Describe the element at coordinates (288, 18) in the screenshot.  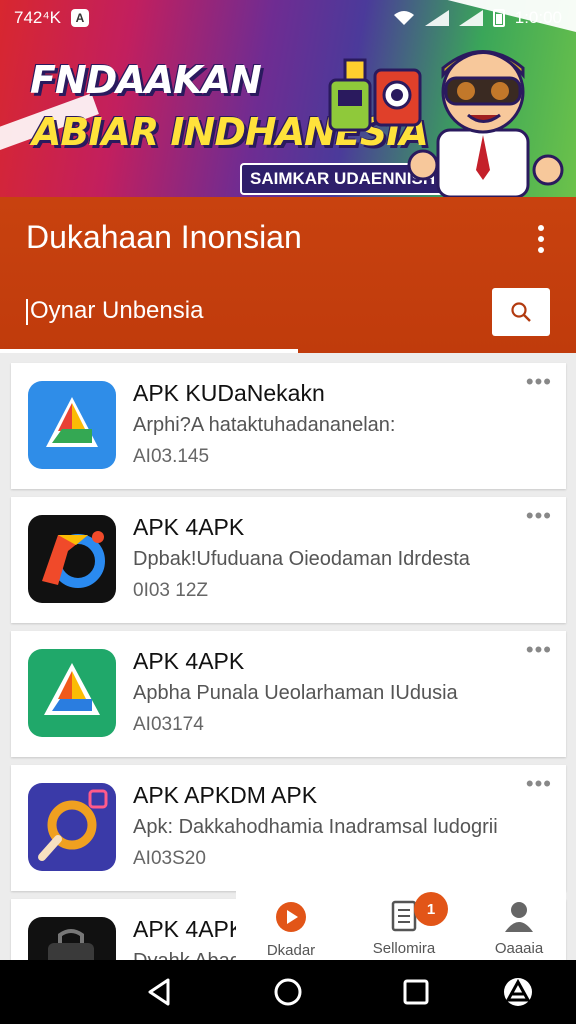
I see `status-bar: 742⁴K A 1:0:00` at that location.